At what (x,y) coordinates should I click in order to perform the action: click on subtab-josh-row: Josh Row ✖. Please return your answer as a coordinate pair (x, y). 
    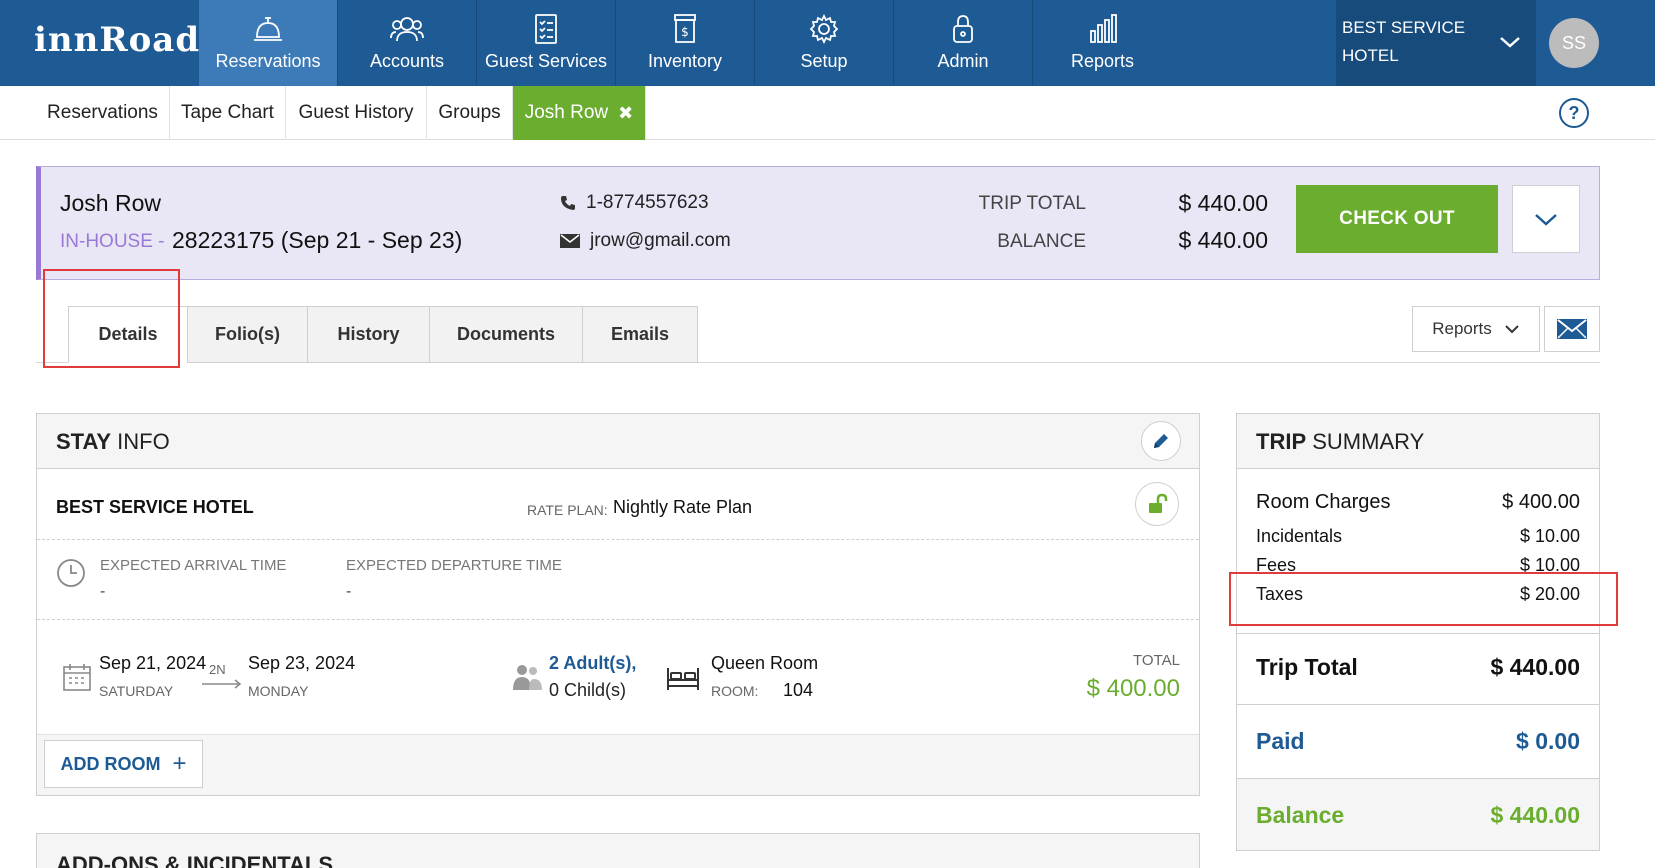
    Looking at the image, I should click on (579, 113).